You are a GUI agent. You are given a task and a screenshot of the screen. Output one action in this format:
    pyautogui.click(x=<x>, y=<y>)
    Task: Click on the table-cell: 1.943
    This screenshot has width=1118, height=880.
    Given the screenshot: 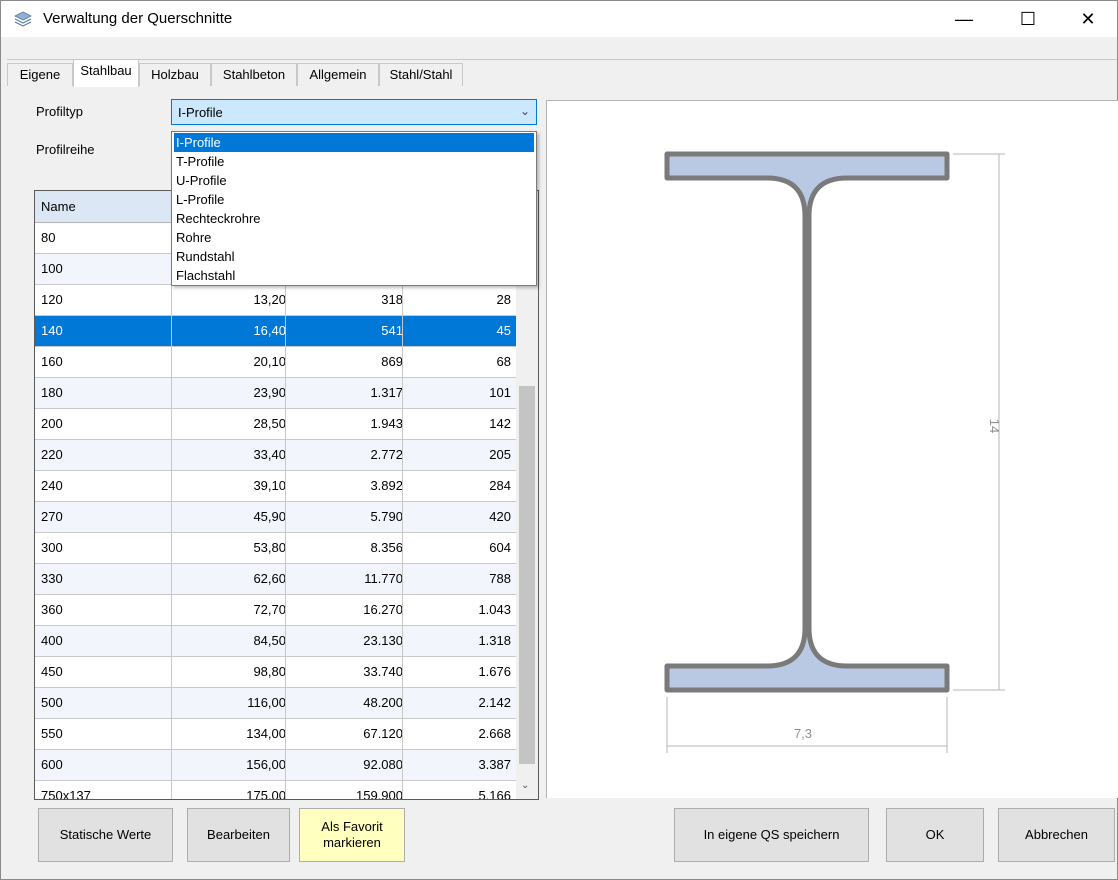 What is the action you would take?
    pyautogui.click(x=386, y=423)
    